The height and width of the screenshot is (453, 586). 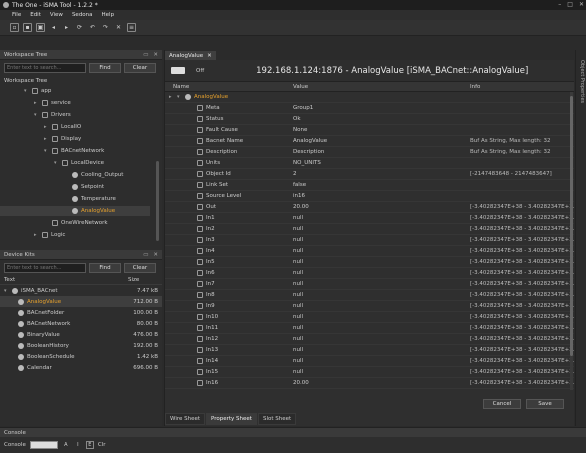 What do you see at coordinates (105, 68) in the screenshot?
I see `workspace-find-button: Find` at bounding box center [105, 68].